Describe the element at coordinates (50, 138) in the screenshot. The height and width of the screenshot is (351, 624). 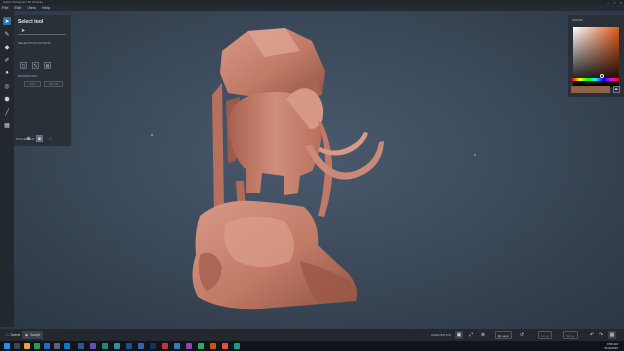
I see `placement-free-icon: ◌` at that location.